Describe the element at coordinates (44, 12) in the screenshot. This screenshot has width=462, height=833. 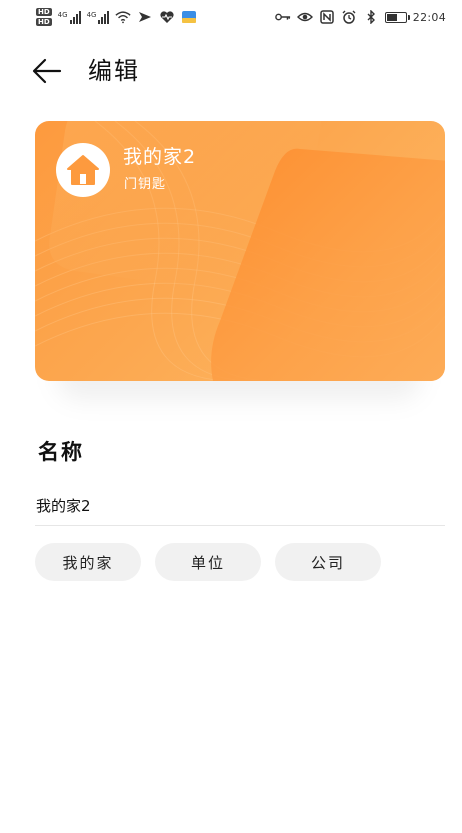
I see `sim1-hd-badge: HD` at that location.